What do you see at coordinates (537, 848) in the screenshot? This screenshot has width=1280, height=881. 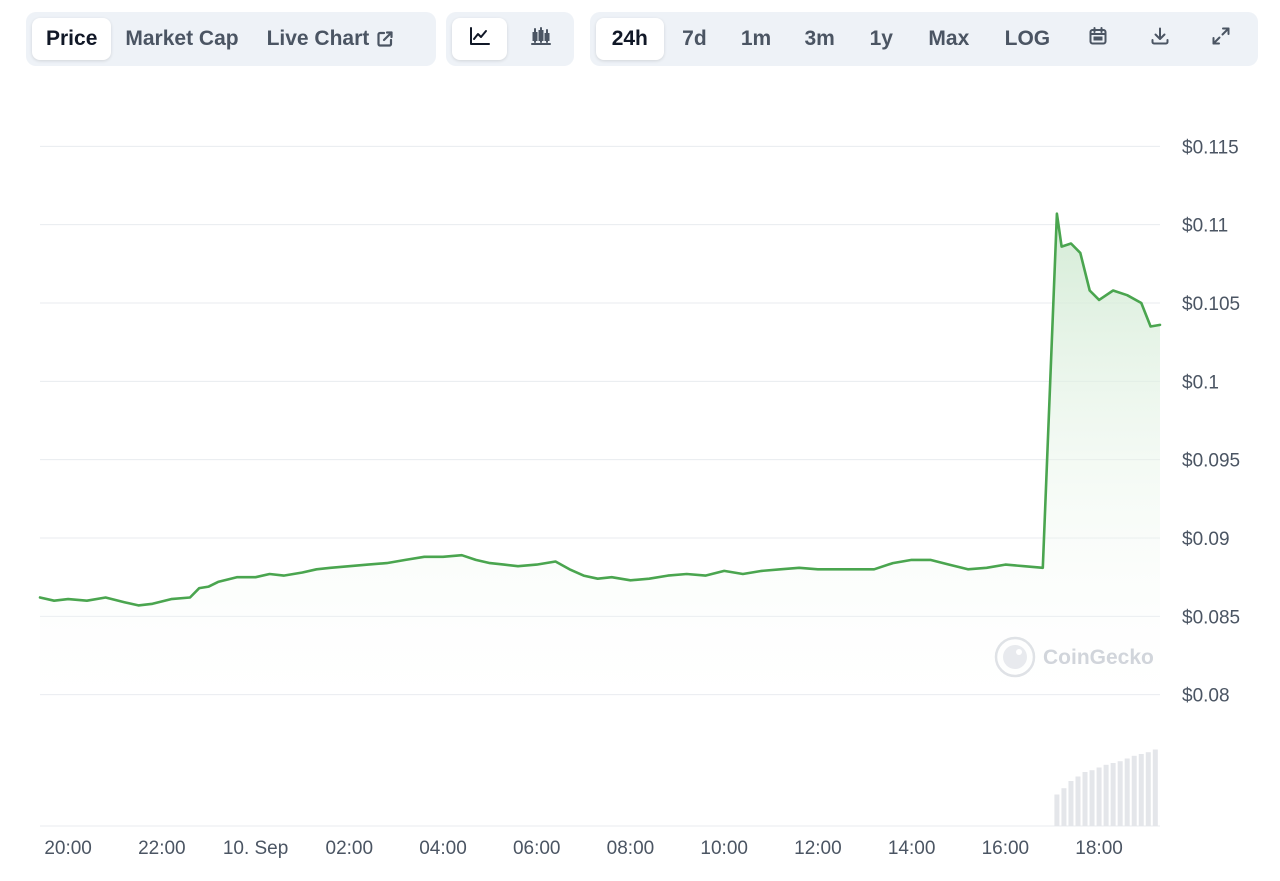 I see `x-tick-label: 06:00` at bounding box center [537, 848].